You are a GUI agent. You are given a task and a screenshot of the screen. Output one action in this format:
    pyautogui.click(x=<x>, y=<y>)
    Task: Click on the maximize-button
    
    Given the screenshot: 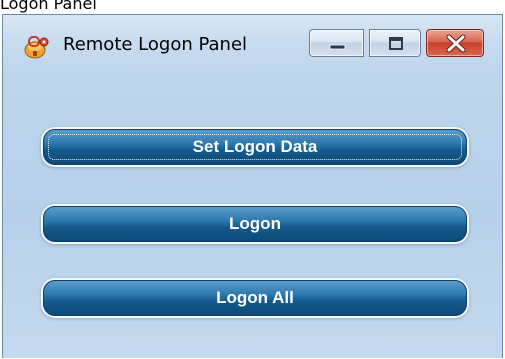 What is the action you would take?
    pyautogui.click(x=395, y=43)
    